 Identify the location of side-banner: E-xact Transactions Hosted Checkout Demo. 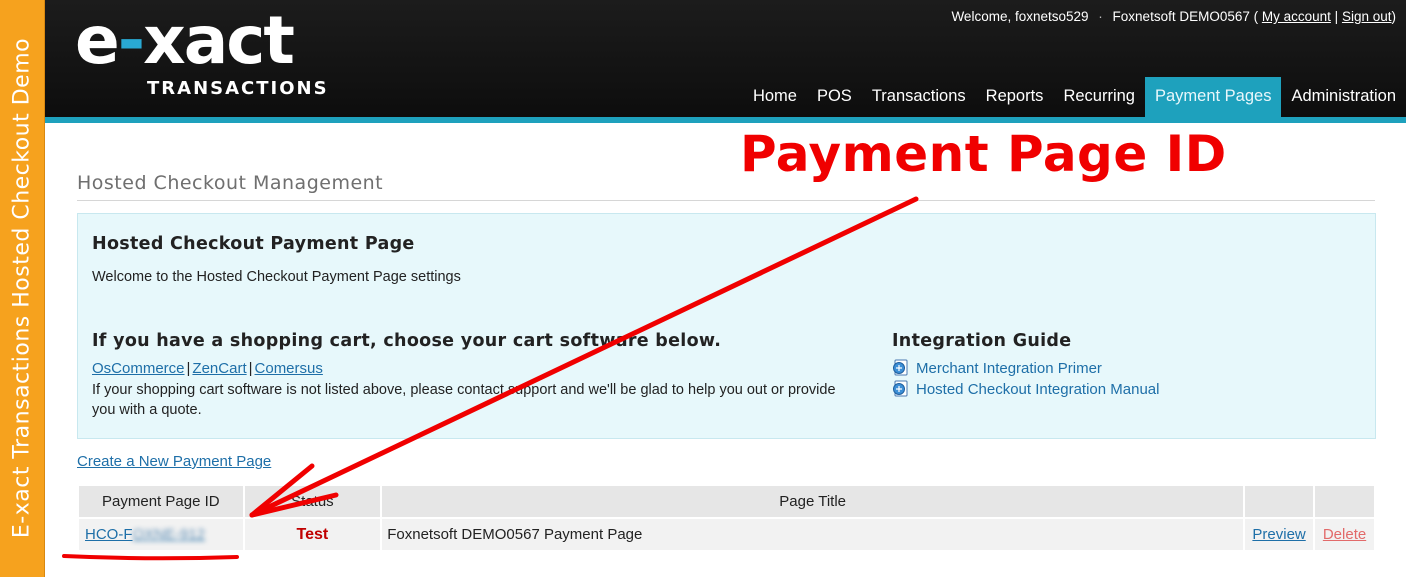
(22, 288).